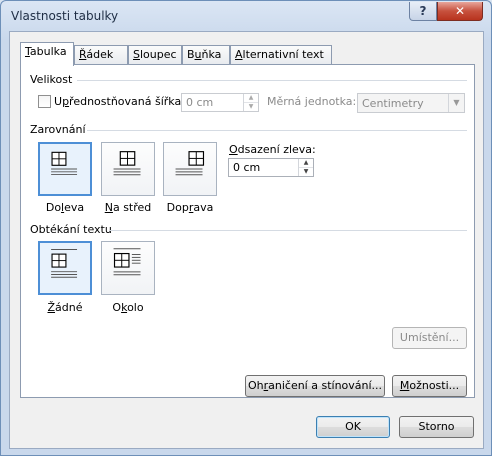  What do you see at coordinates (200, 102) in the screenshot?
I see `preferred-width-value: 0 cm` at bounding box center [200, 102].